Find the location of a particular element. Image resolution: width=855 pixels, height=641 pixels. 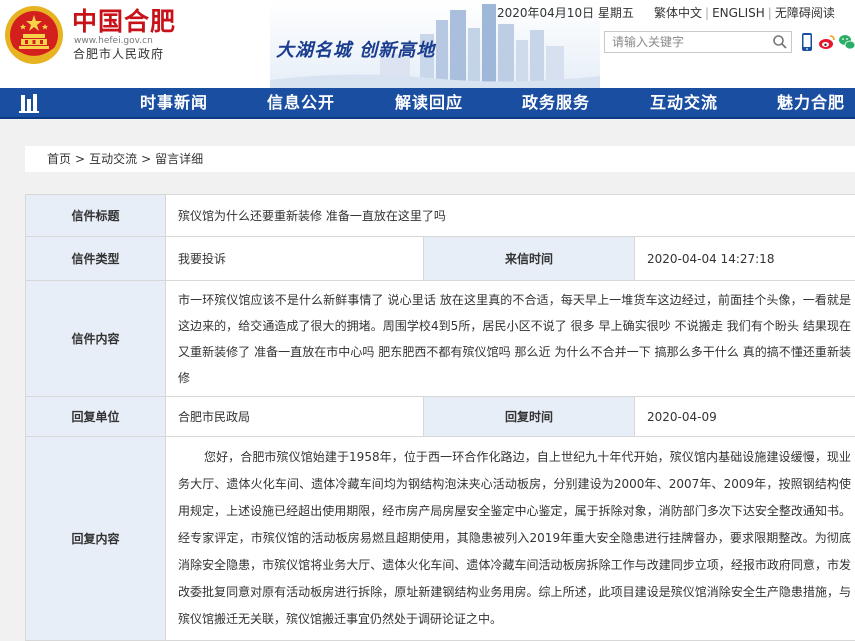

search-icon is located at coordinates (780, 42).